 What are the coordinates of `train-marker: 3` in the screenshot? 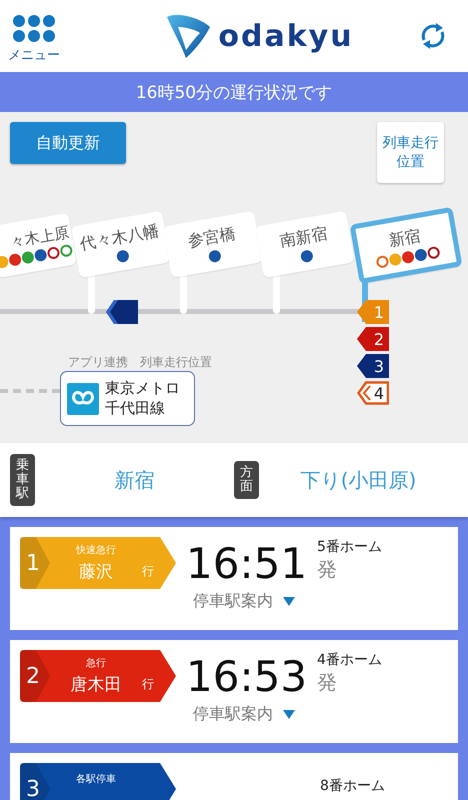 It's located at (373, 366).